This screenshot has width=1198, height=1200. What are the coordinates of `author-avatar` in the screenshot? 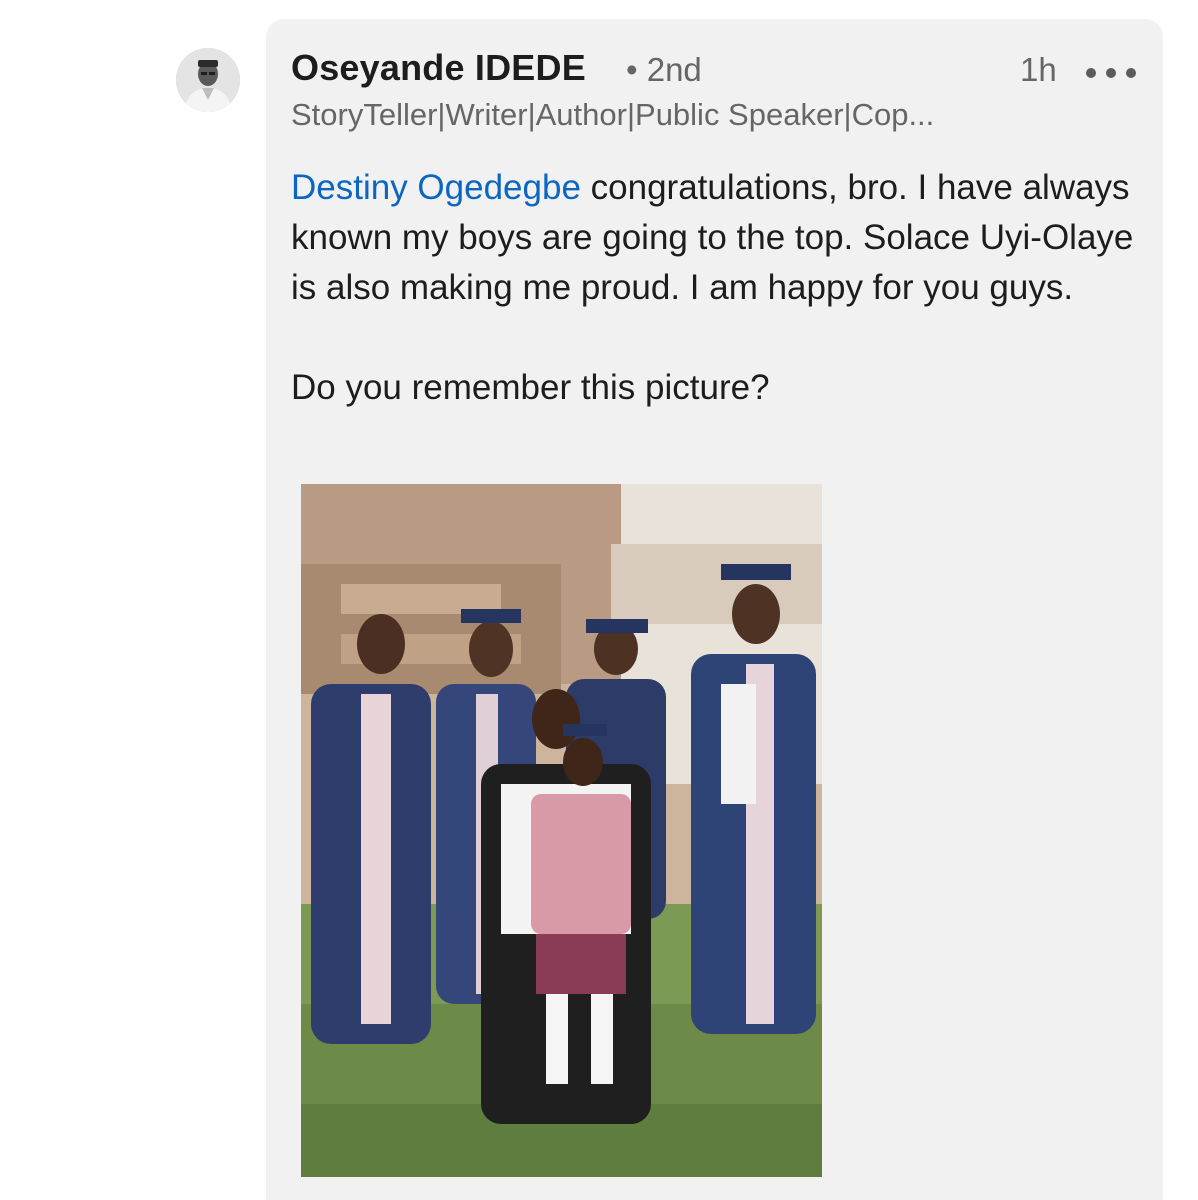 It's located at (208, 80).